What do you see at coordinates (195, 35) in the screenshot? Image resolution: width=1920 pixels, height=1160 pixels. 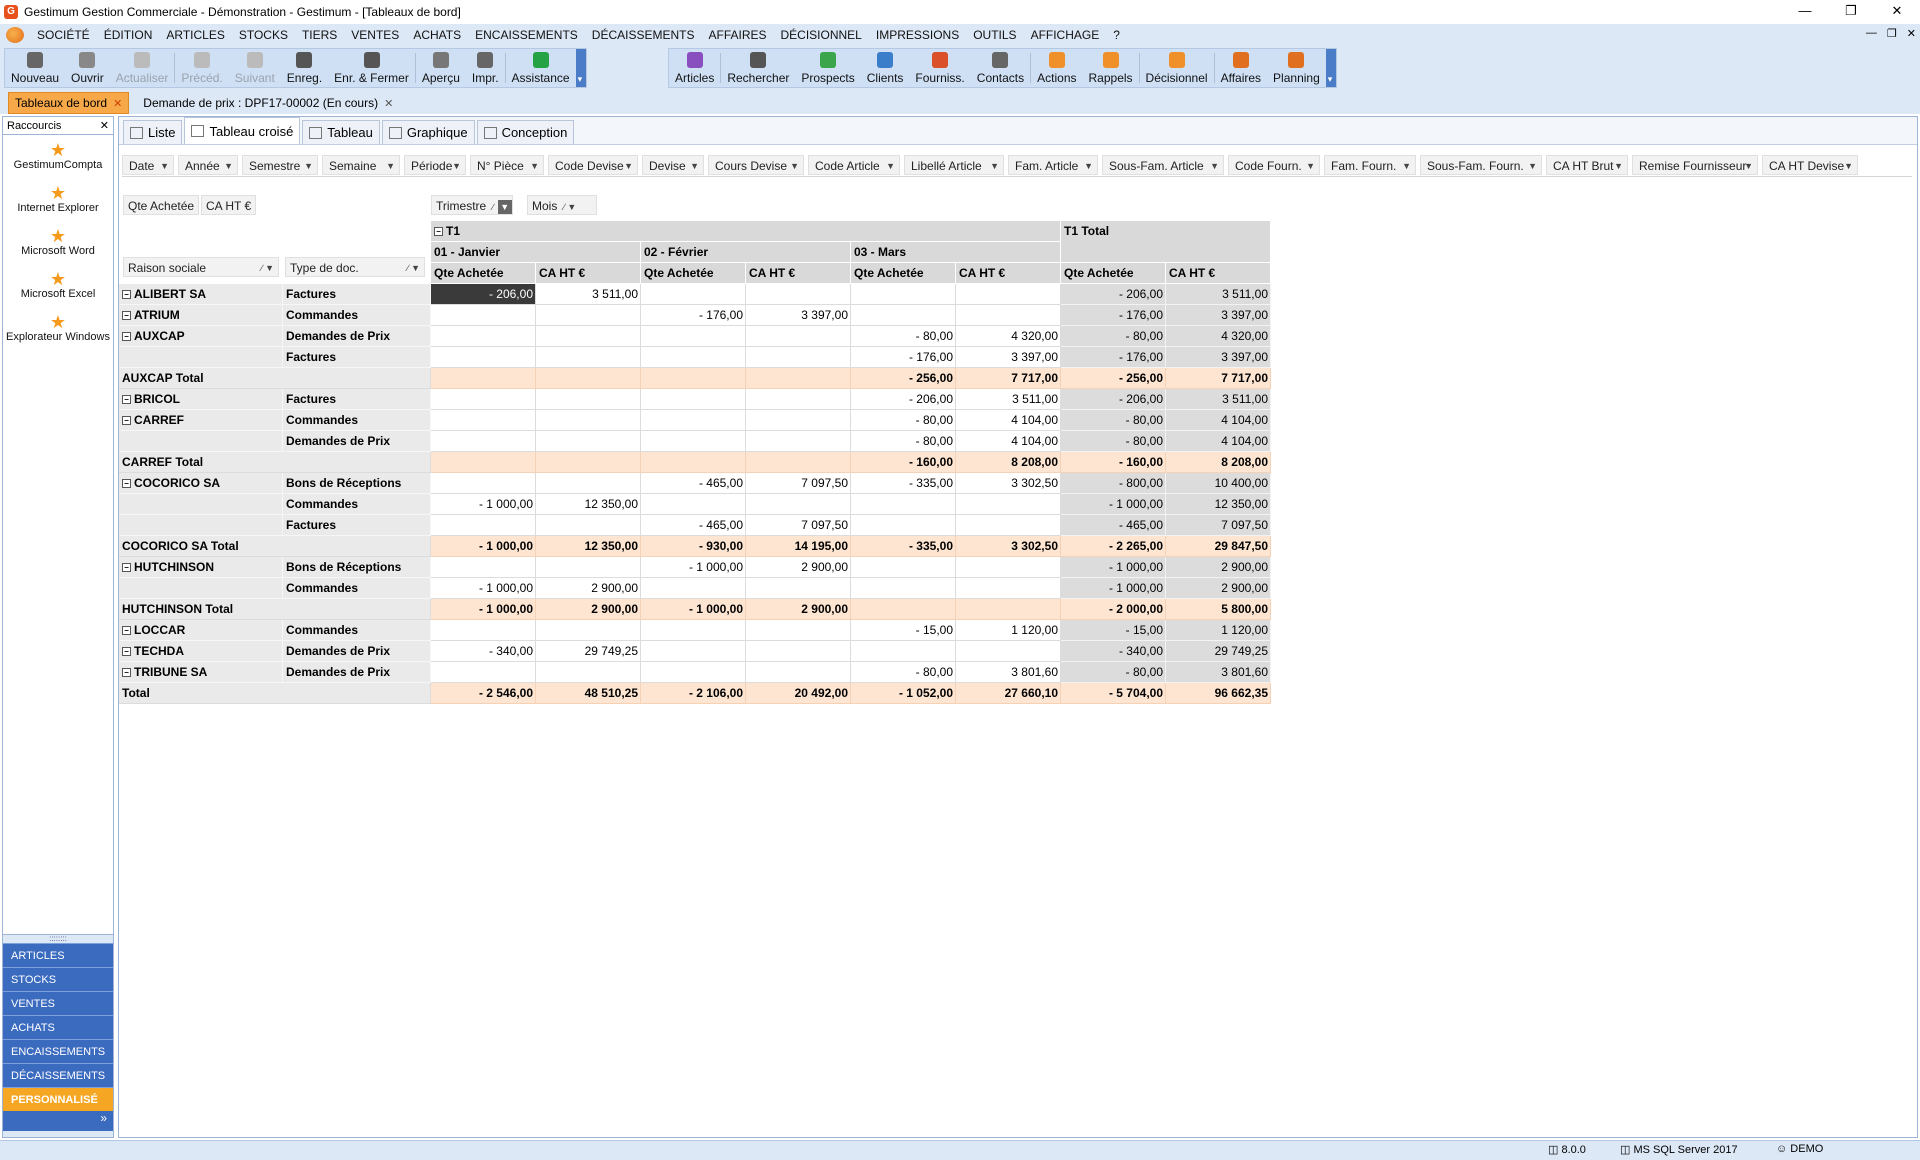 I see `menu-articles: ARTICLES` at bounding box center [195, 35].